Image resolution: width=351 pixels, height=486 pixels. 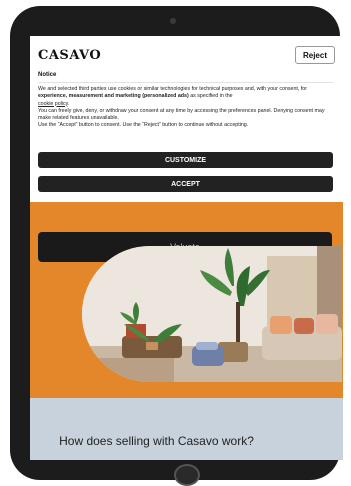 What do you see at coordinates (185, 160) in the screenshot?
I see `customize-button: CUSTOMIZE` at bounding box center [185, 160].